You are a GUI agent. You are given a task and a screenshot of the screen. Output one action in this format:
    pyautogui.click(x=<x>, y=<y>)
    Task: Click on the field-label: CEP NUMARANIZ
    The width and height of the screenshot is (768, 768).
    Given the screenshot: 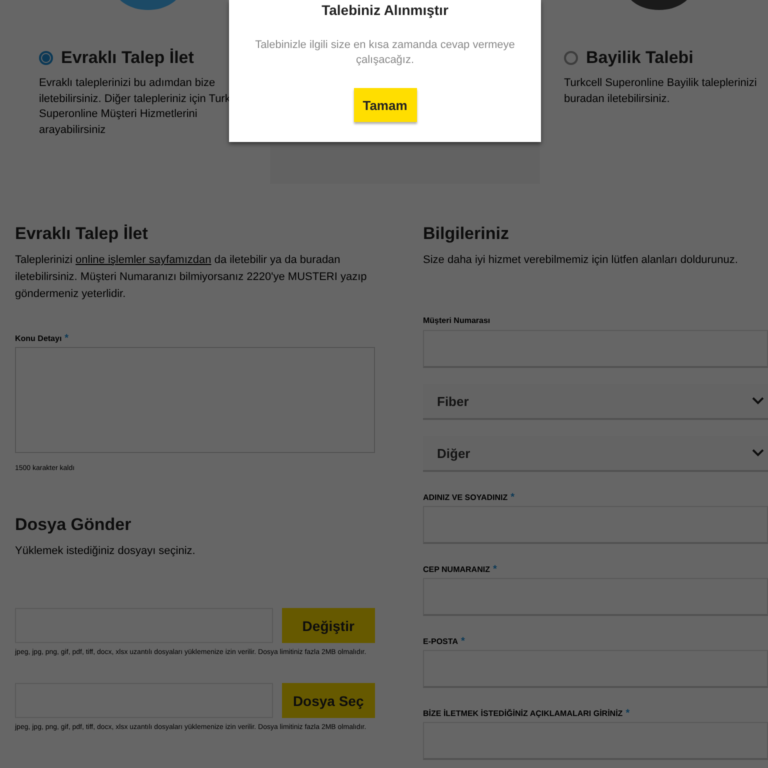 What is the action you would take?
    pyautogui.click(x=456, y=569)
    